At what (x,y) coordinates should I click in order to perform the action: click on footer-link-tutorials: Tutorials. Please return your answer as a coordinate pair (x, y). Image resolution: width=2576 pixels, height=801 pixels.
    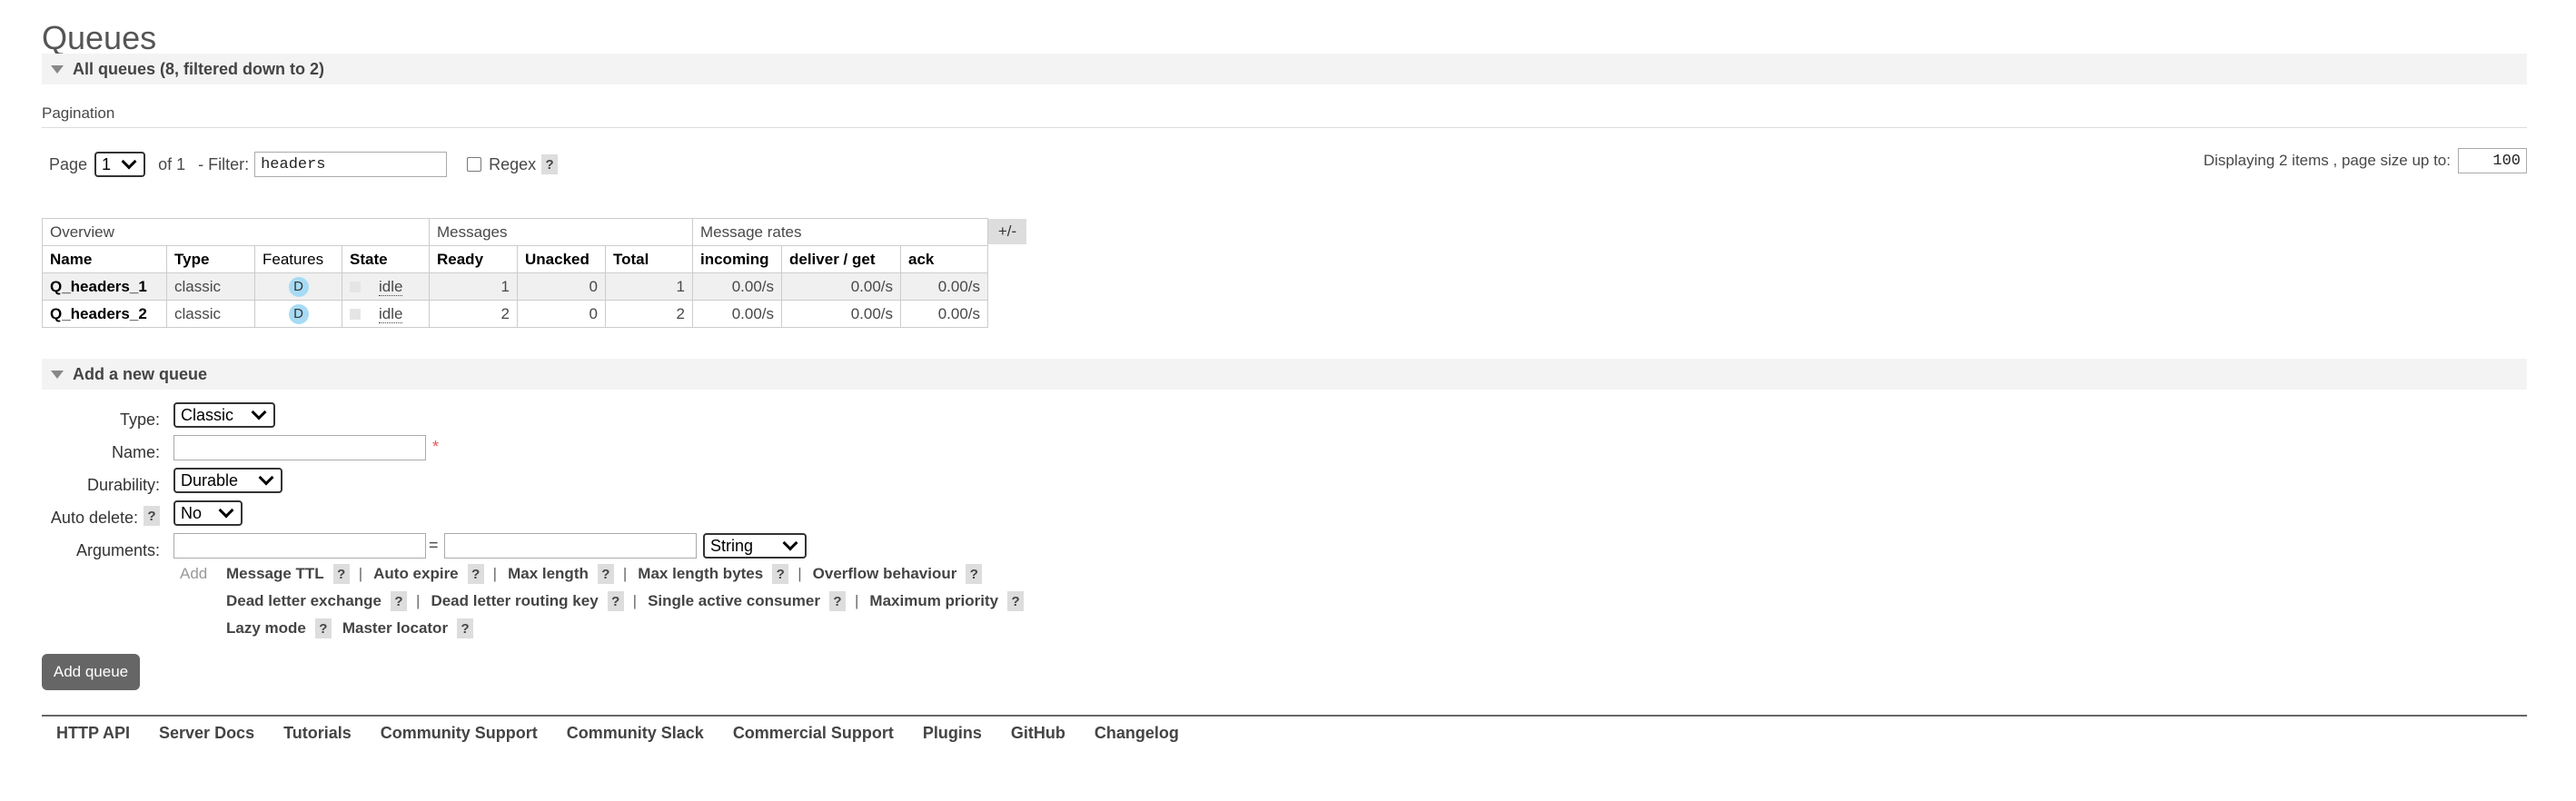
    Looking at the image, I should click on (317, 733).